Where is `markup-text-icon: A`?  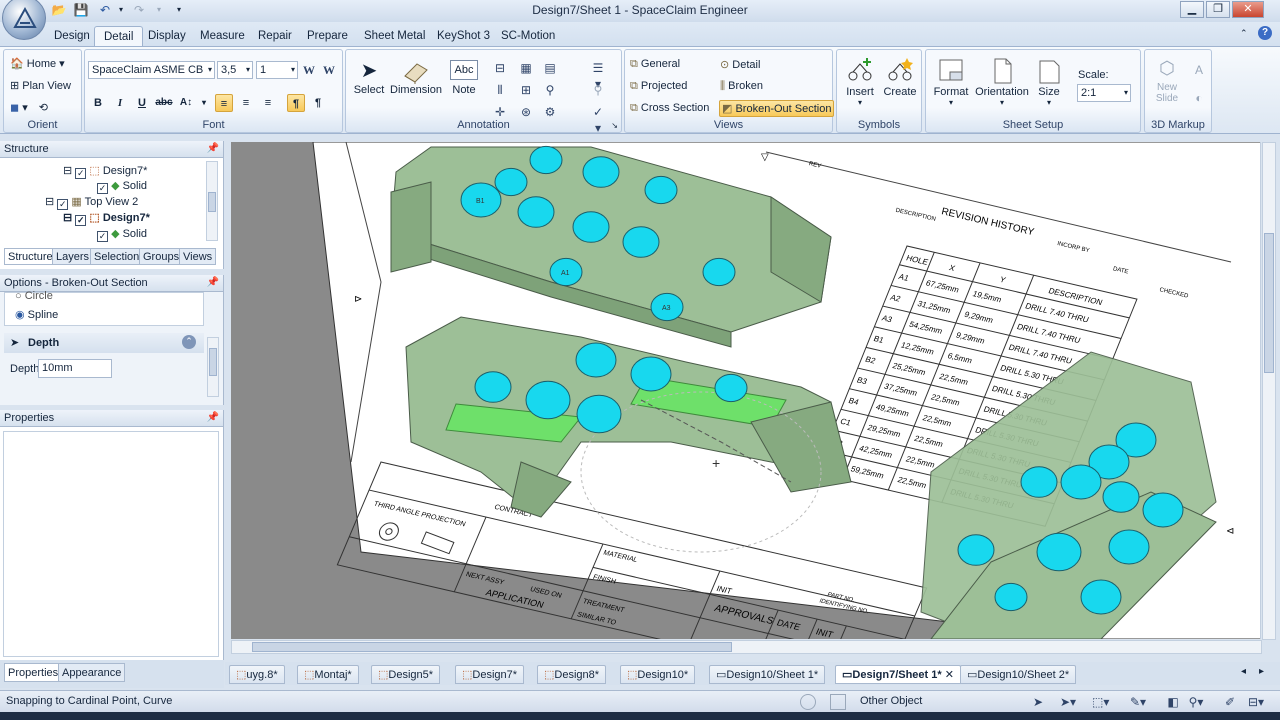 markup-text-icon: A is located at coordinates (1199, 70).